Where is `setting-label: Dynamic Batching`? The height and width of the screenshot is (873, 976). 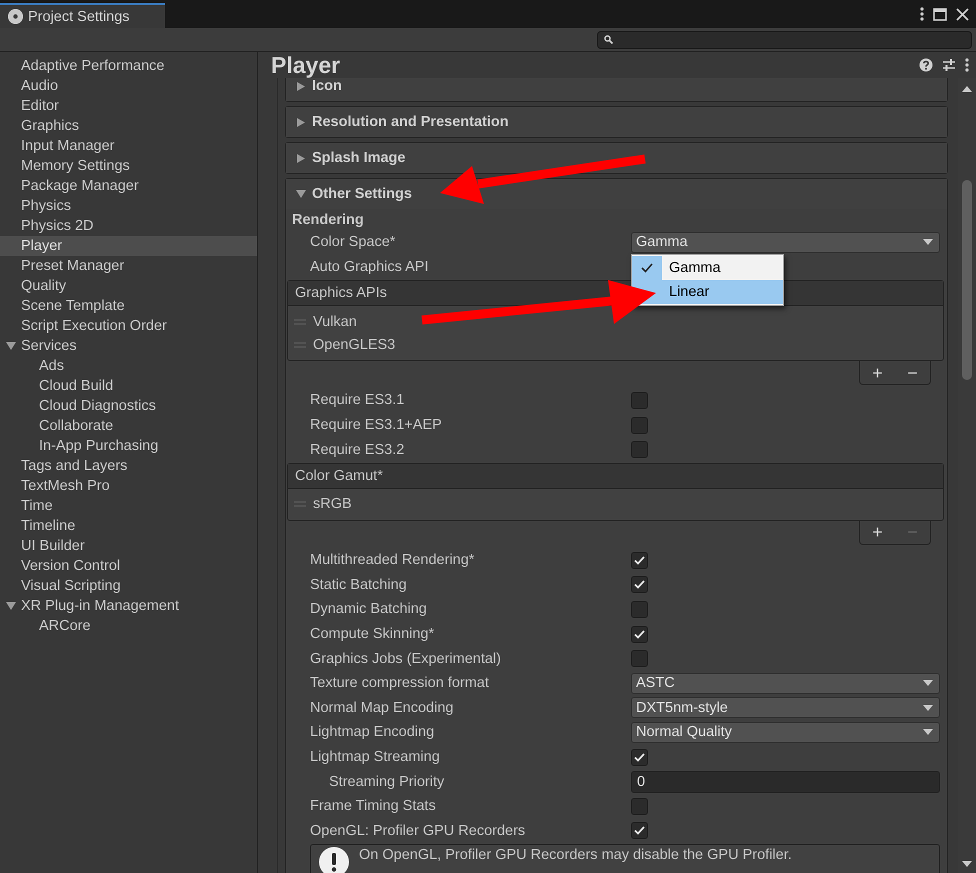
setting-label: Dynamic Batching is located at coordinates (369, 609).